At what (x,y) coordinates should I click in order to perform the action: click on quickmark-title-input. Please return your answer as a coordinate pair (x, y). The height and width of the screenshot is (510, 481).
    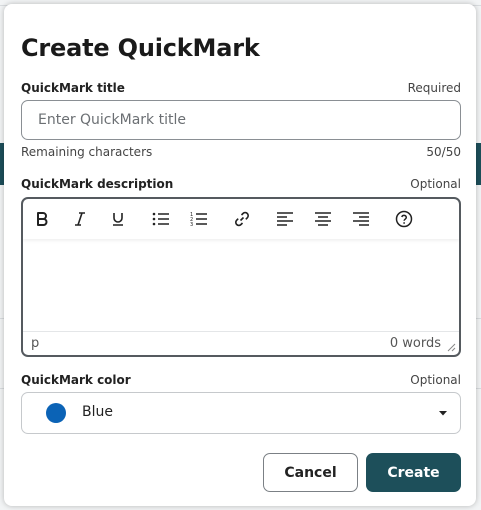
    Looking at the image, I should click on (241, 120).